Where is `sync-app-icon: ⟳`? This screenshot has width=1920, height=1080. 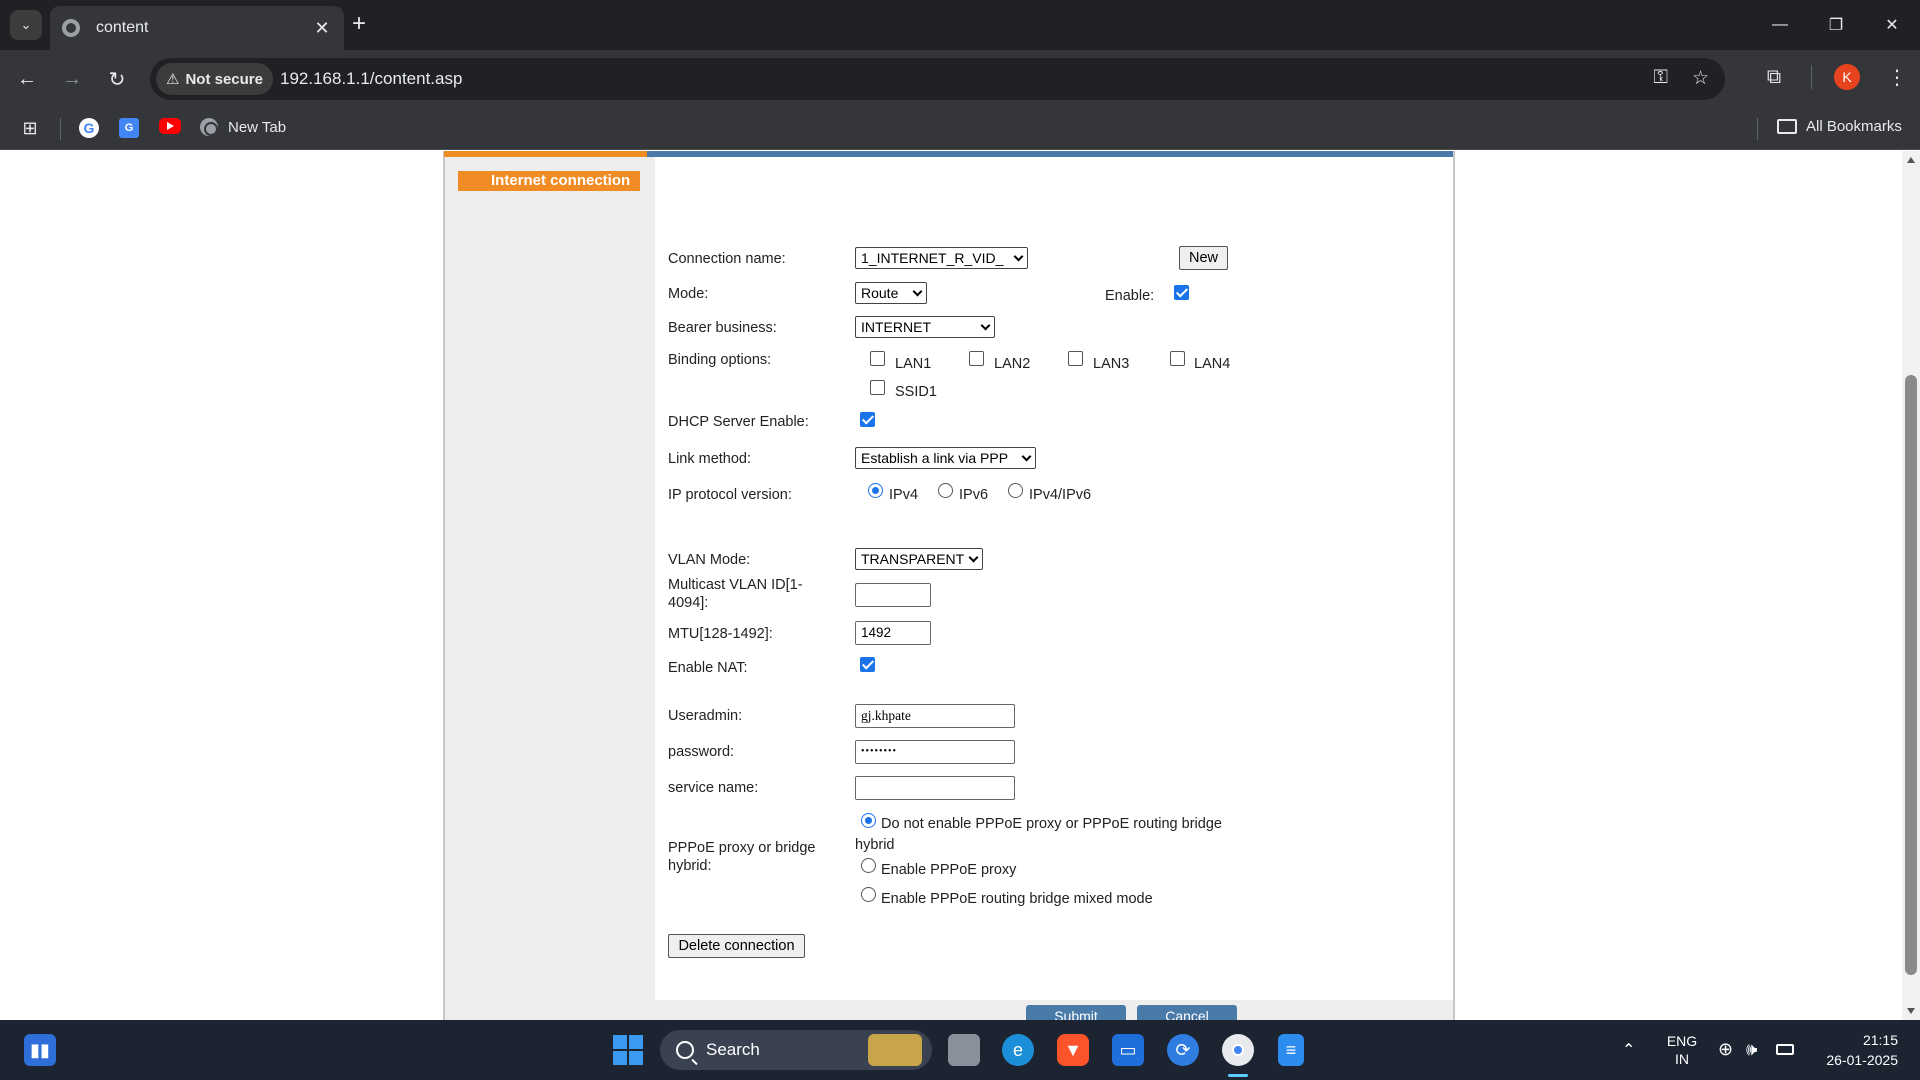
sync-app-icon: ⟳ is located at coordinates (1183, 1050).